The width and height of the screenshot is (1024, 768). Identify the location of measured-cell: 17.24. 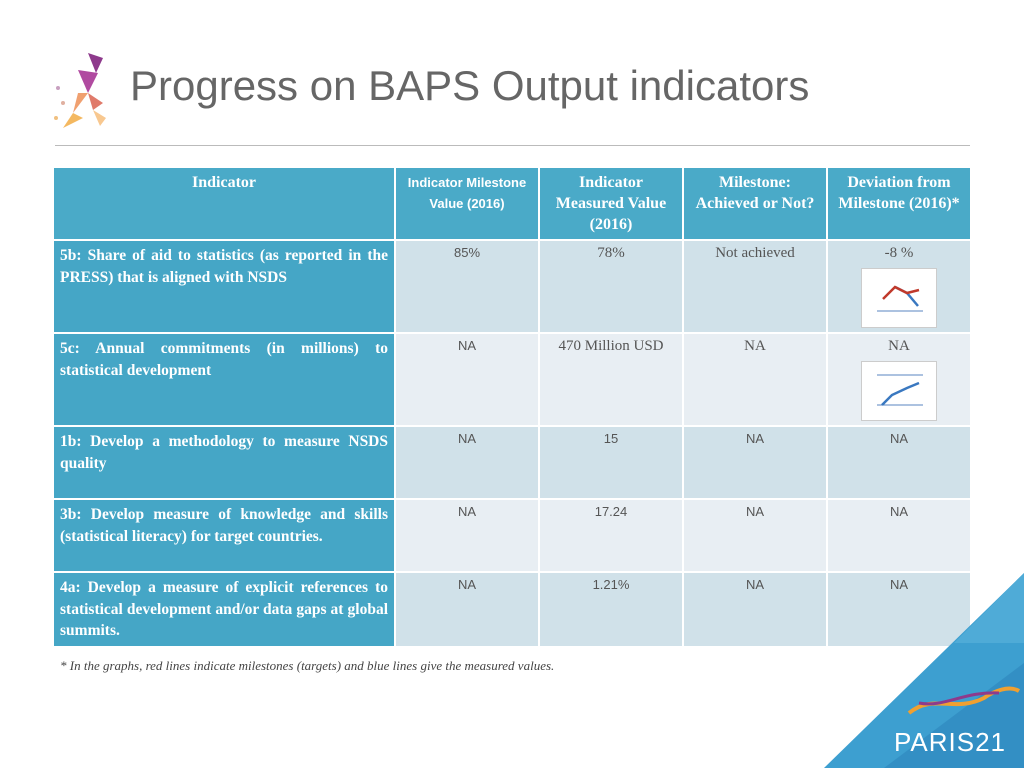
(611, 535).